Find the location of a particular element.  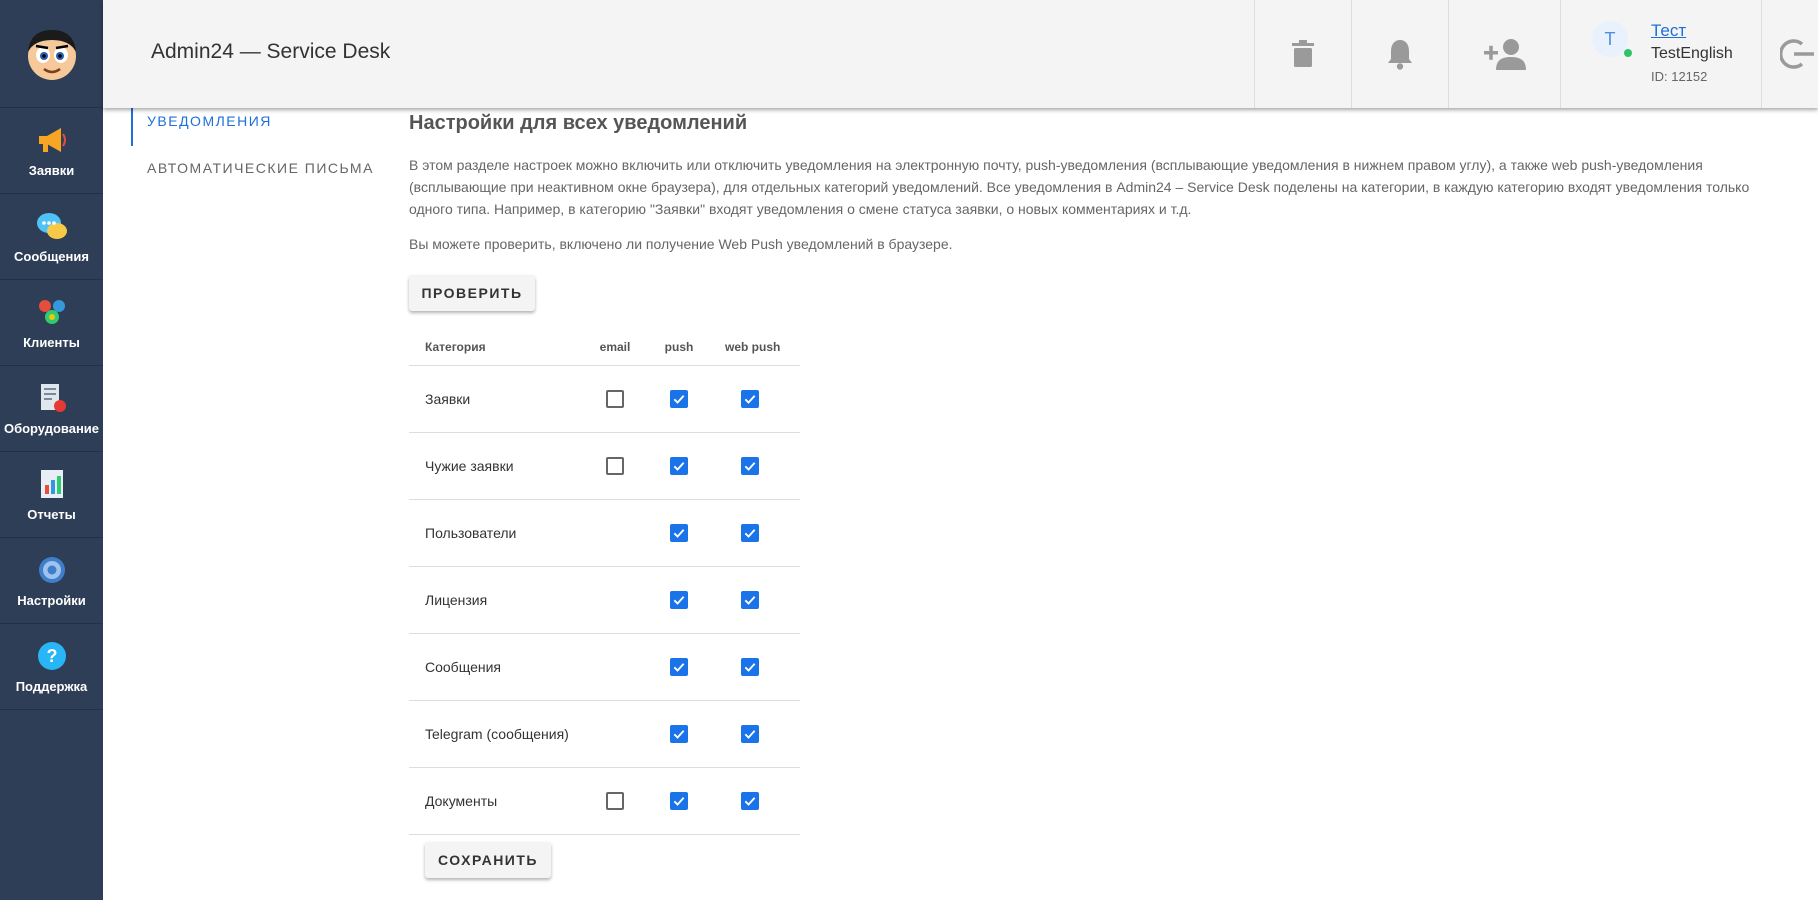

online-status-dot is located at coordinates (1628, 53).